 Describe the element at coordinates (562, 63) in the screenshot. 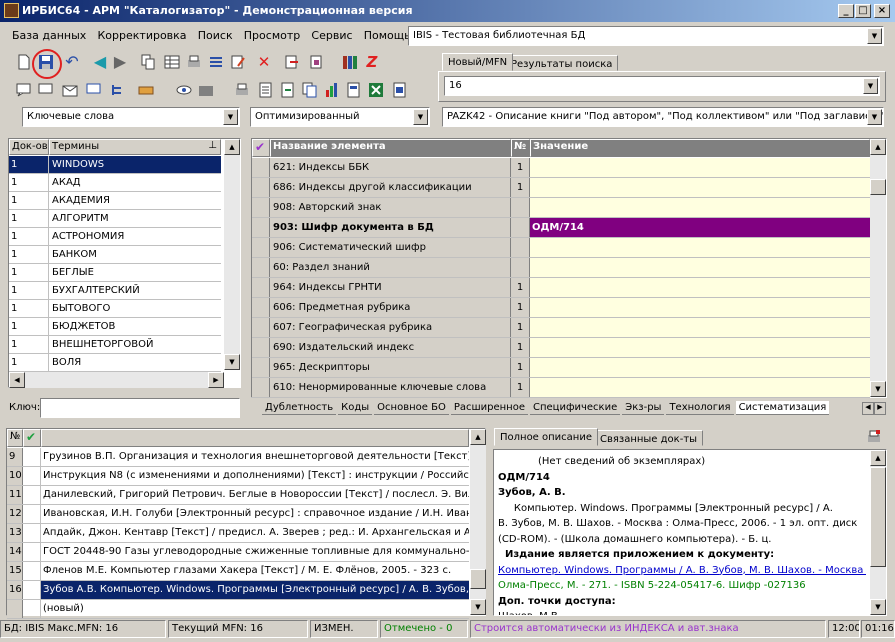

I see `tab-search-results: Результаты поиска` at that location.